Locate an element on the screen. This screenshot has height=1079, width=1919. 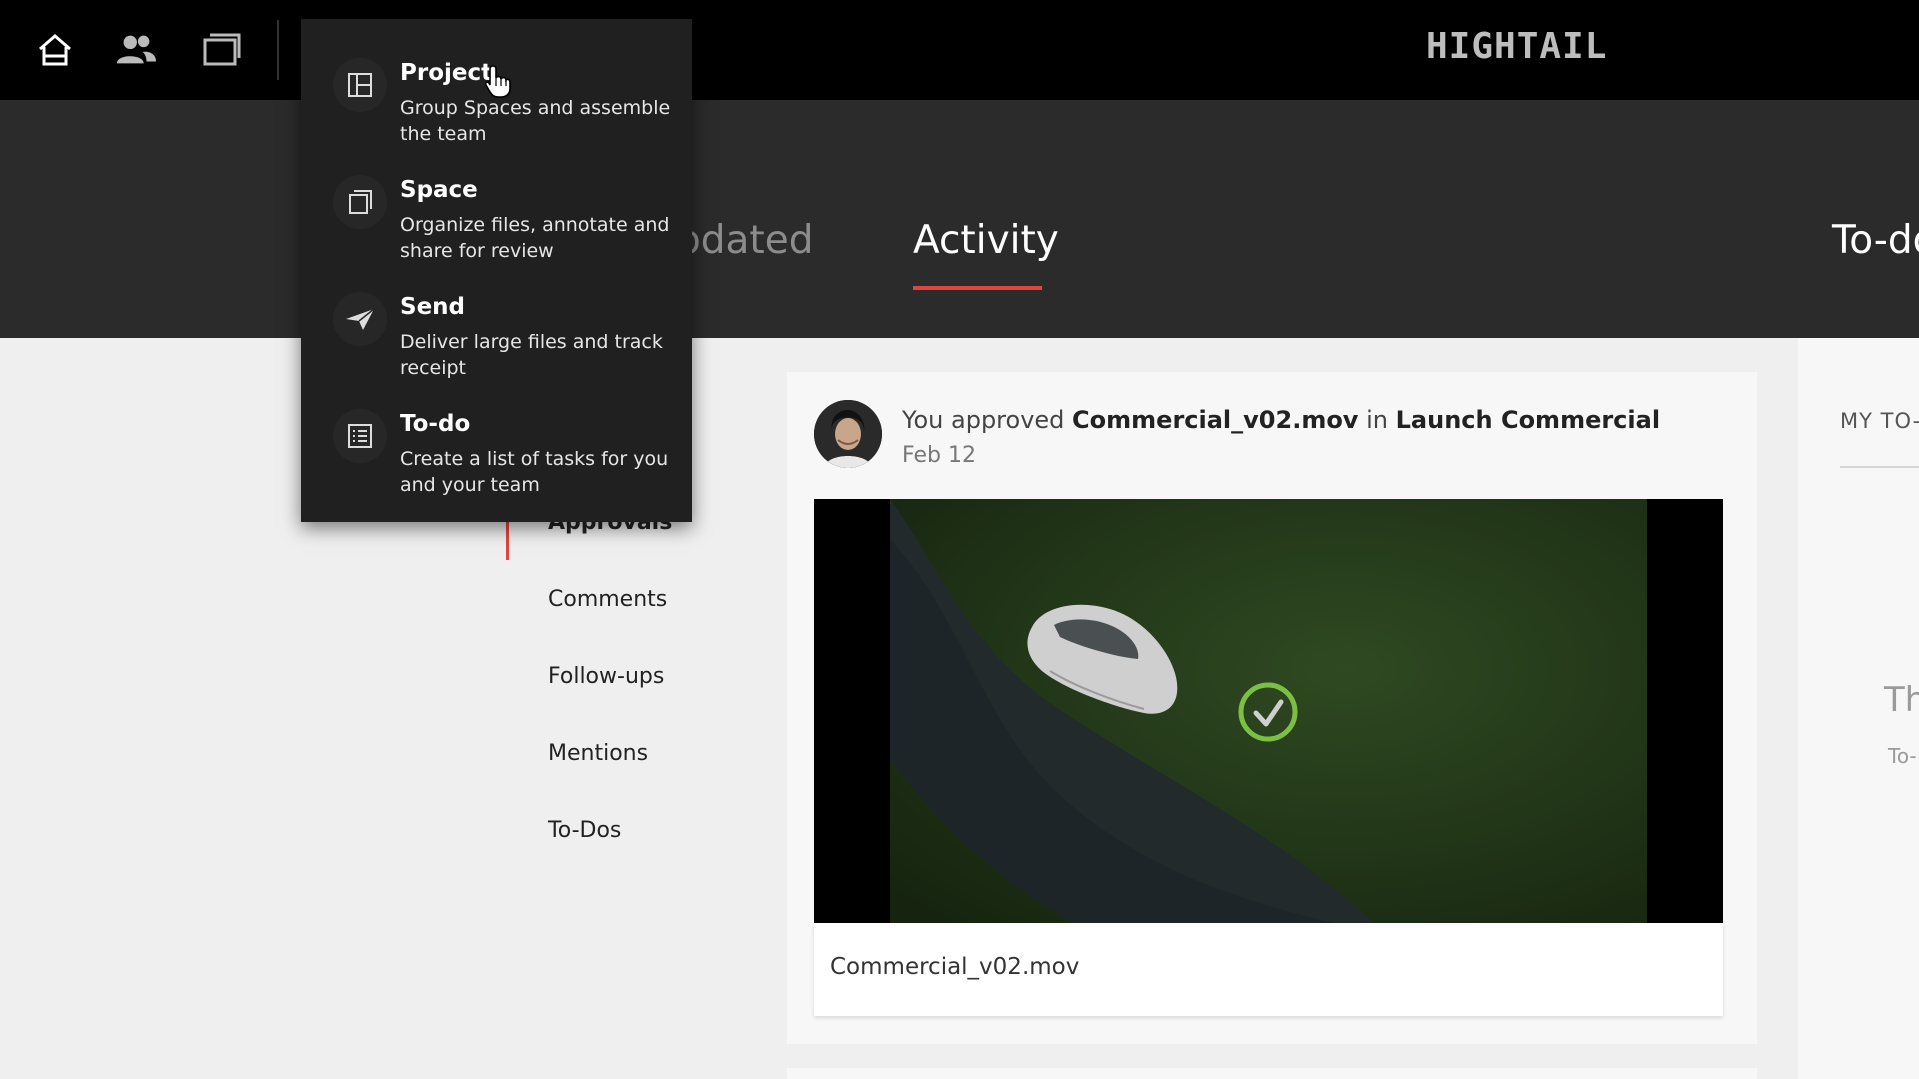
divider is located at coordinates (1879, 467).